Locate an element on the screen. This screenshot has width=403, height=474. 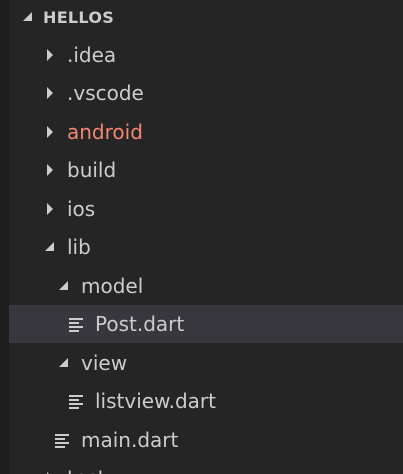
activity-bar-edge is located at coordinates (4, 237).